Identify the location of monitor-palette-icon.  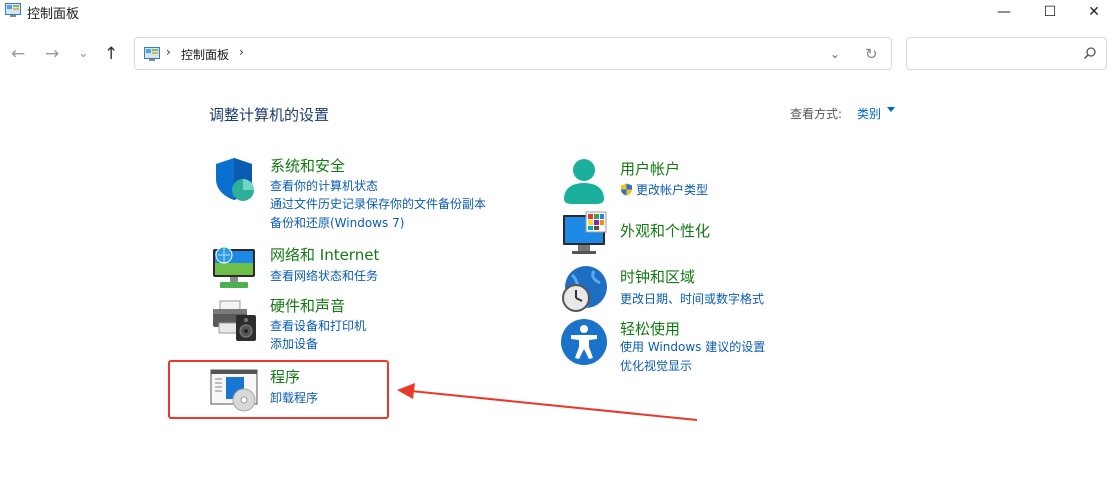
(584, 235).